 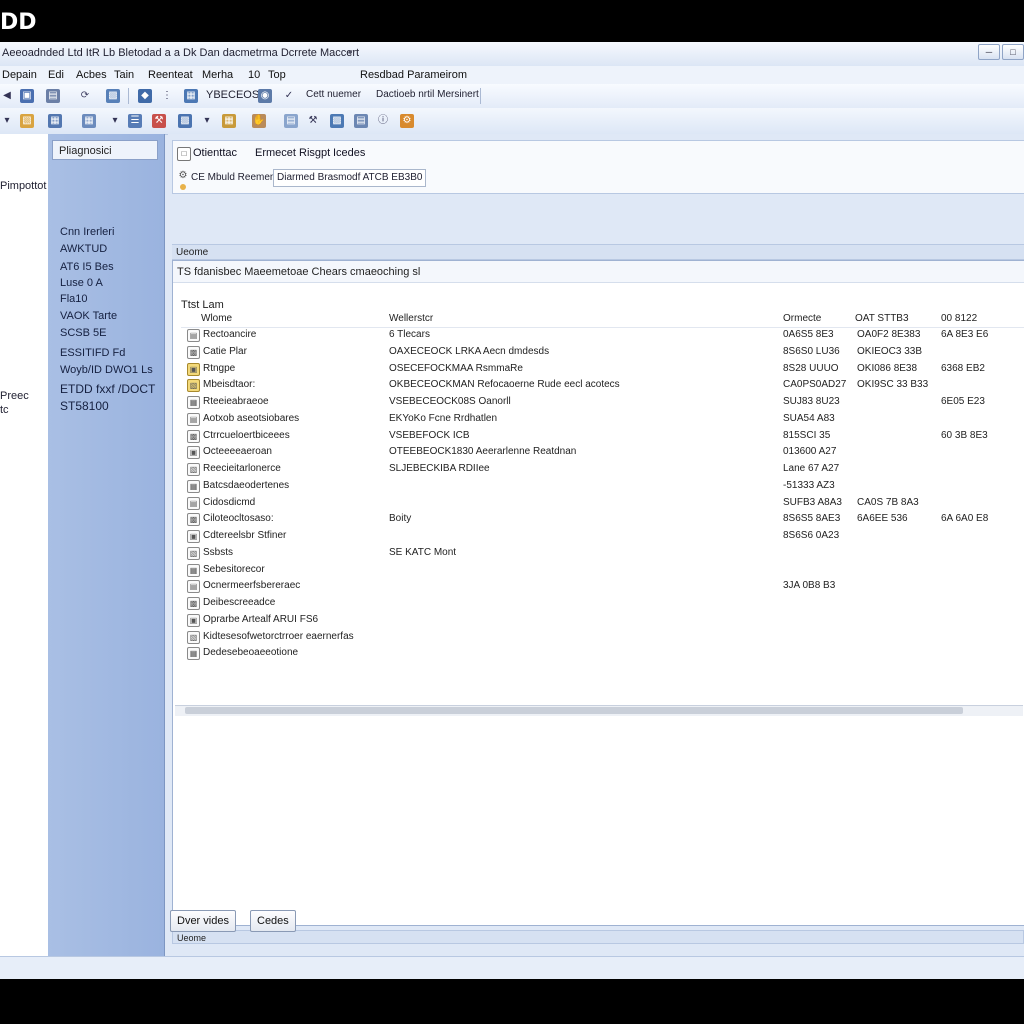 What do you see at coordinates (83, 249) in the screenshot?
I see `nav-item: AWKTUD` at bounding box center [83, 249].